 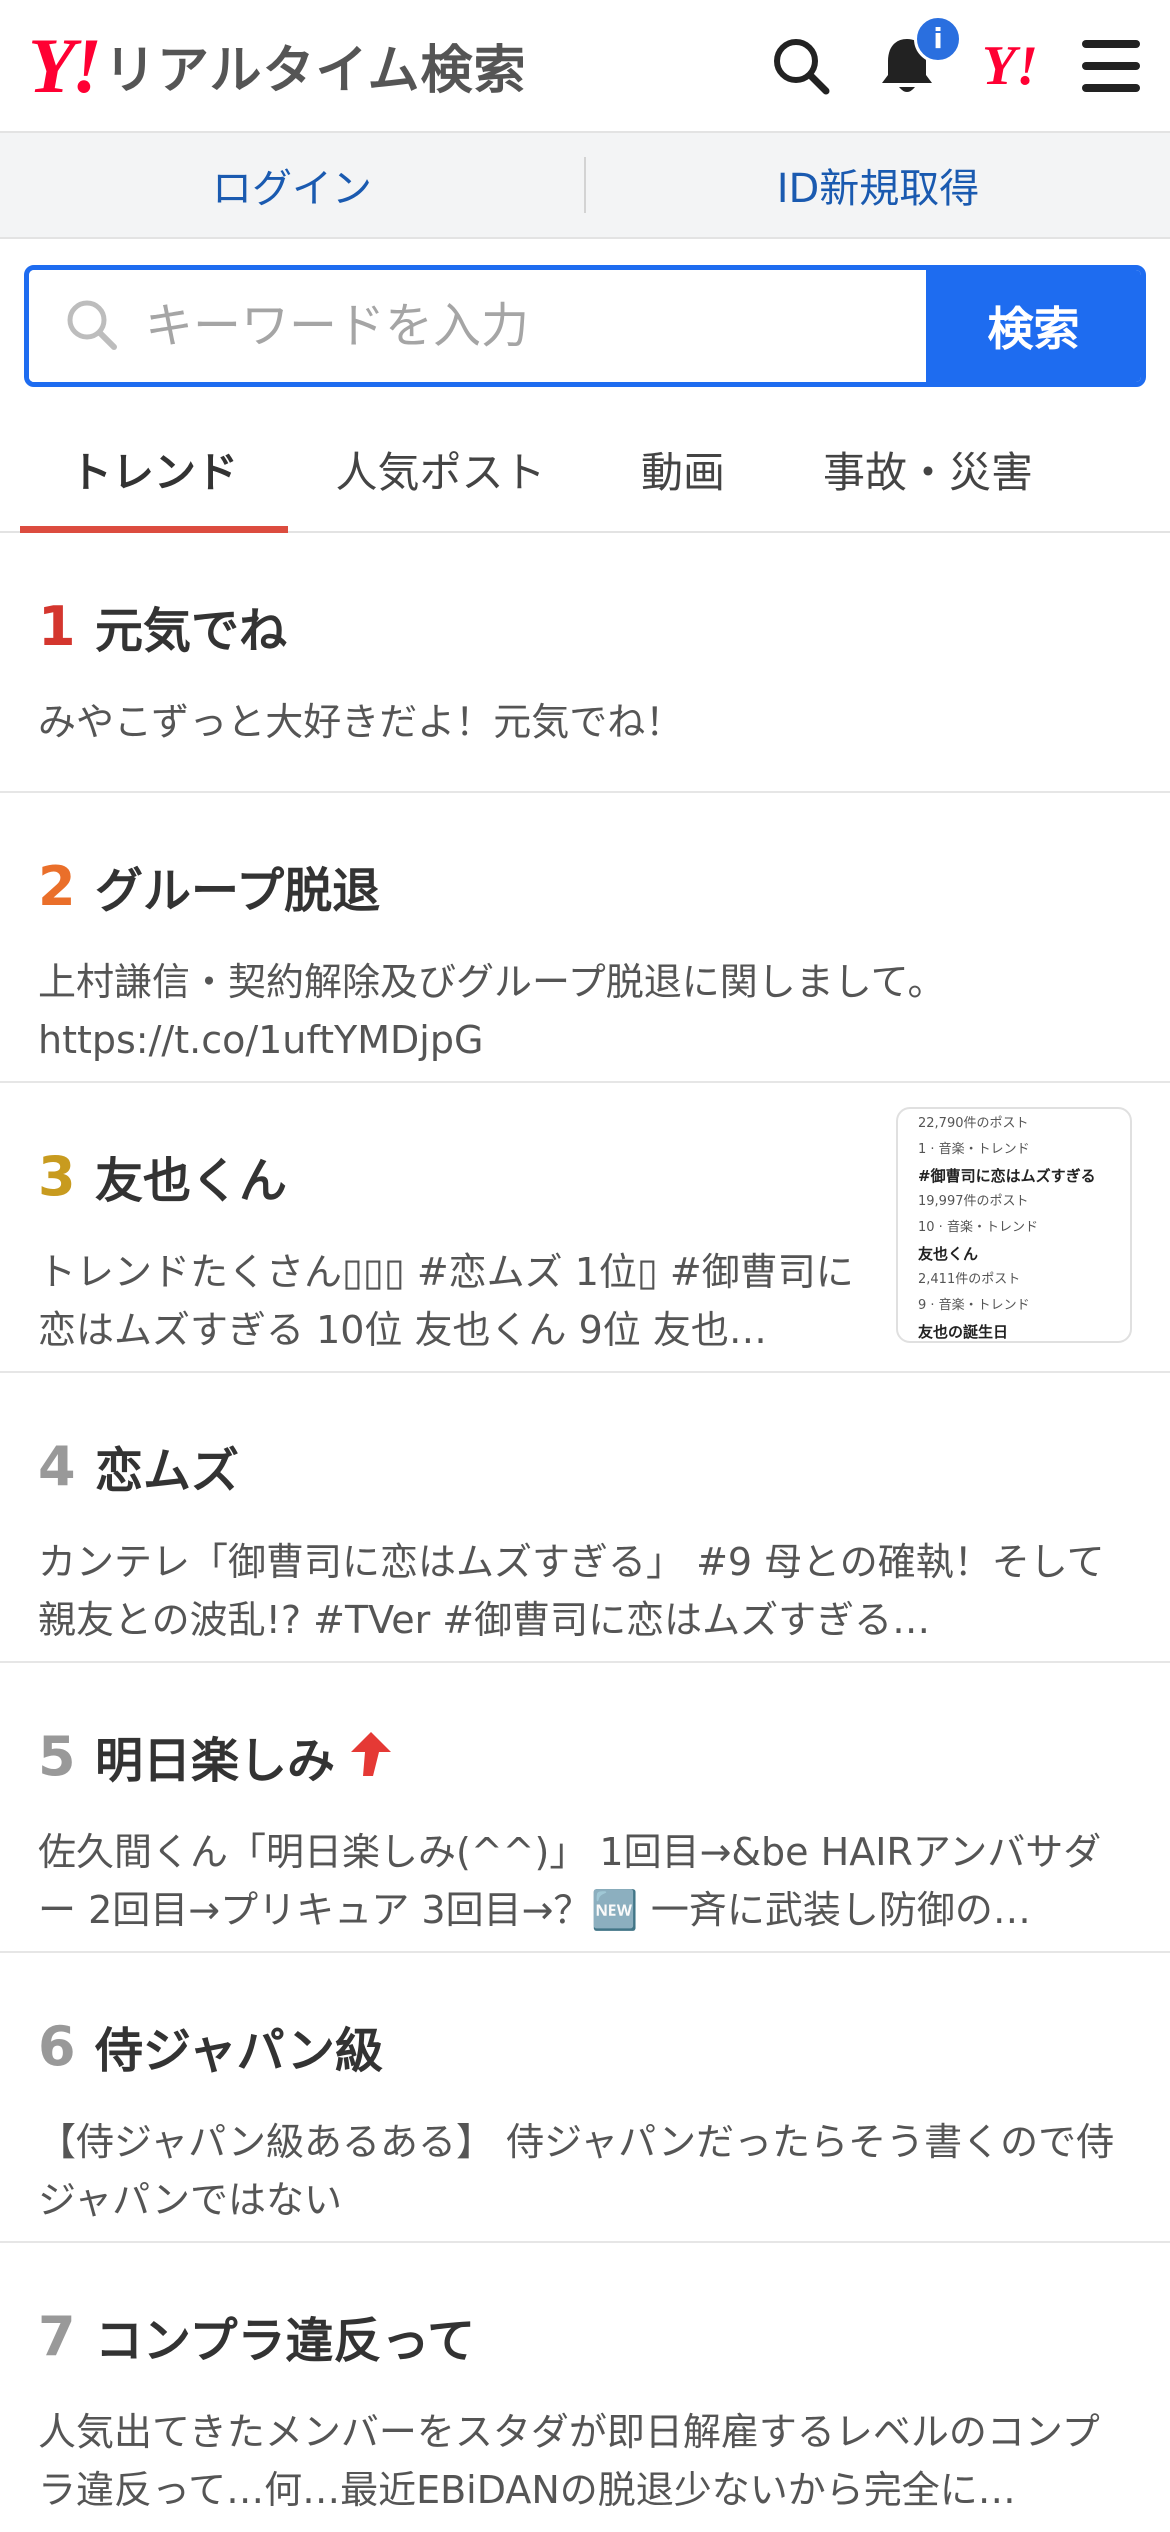 What do you see at coordinates (938, 38) in the screenshot?
I see `notification-badge: i` at bounding box center [938, 38].